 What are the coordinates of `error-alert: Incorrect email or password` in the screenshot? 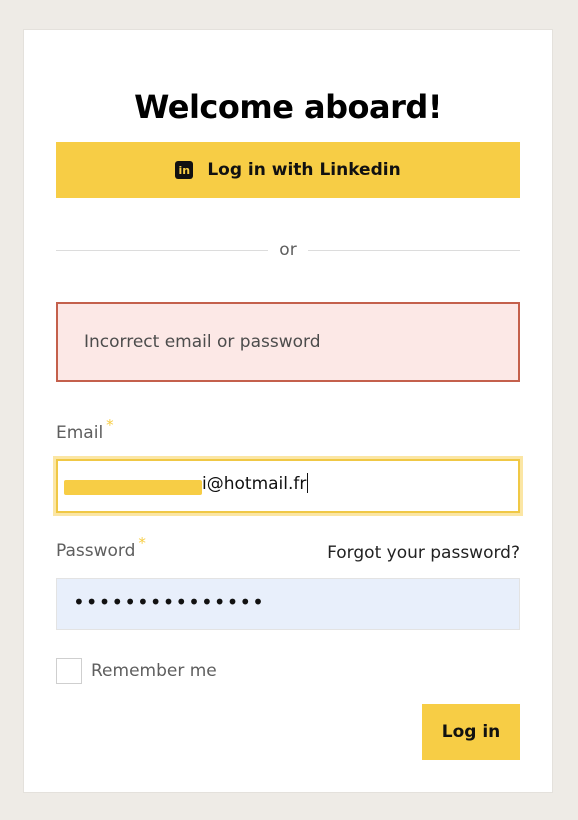 It's located at (288, 342).